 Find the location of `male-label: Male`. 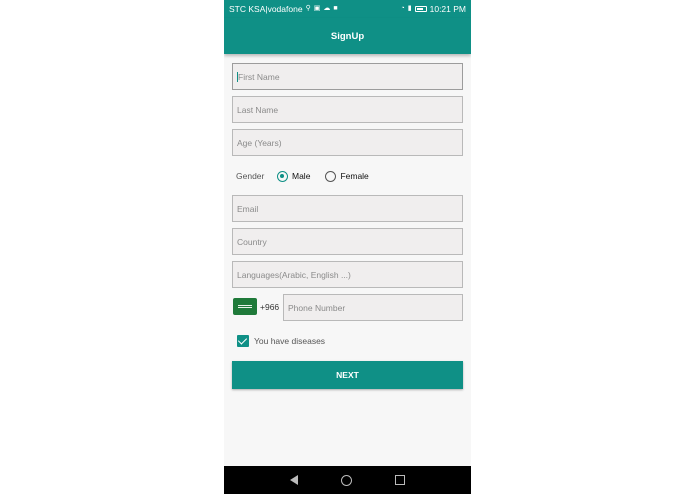

male-label: Male is located at coordinates (301, 176).